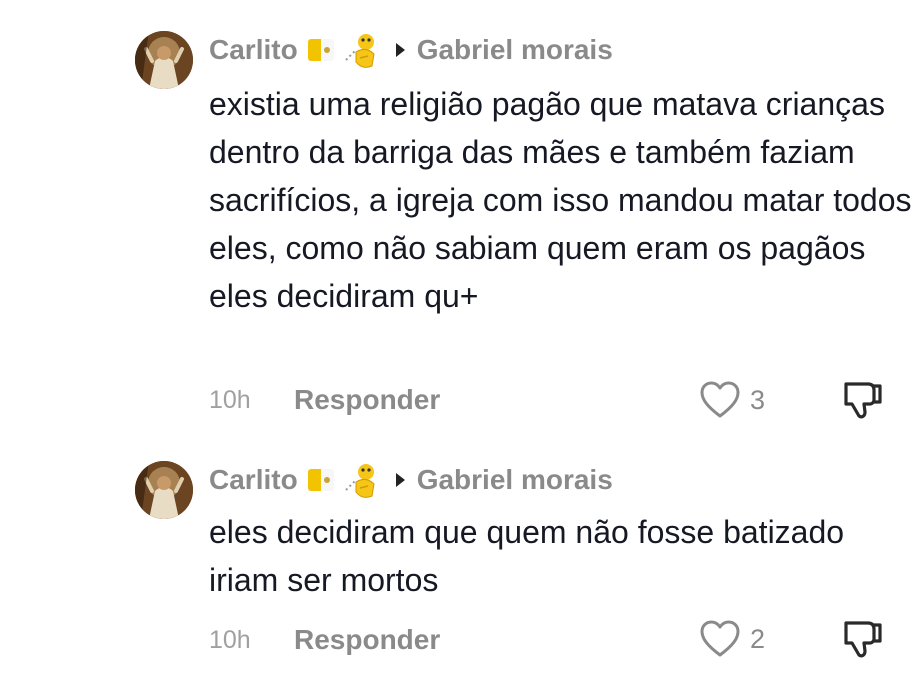  I want to click on like-count: 2, so click(758, 638).